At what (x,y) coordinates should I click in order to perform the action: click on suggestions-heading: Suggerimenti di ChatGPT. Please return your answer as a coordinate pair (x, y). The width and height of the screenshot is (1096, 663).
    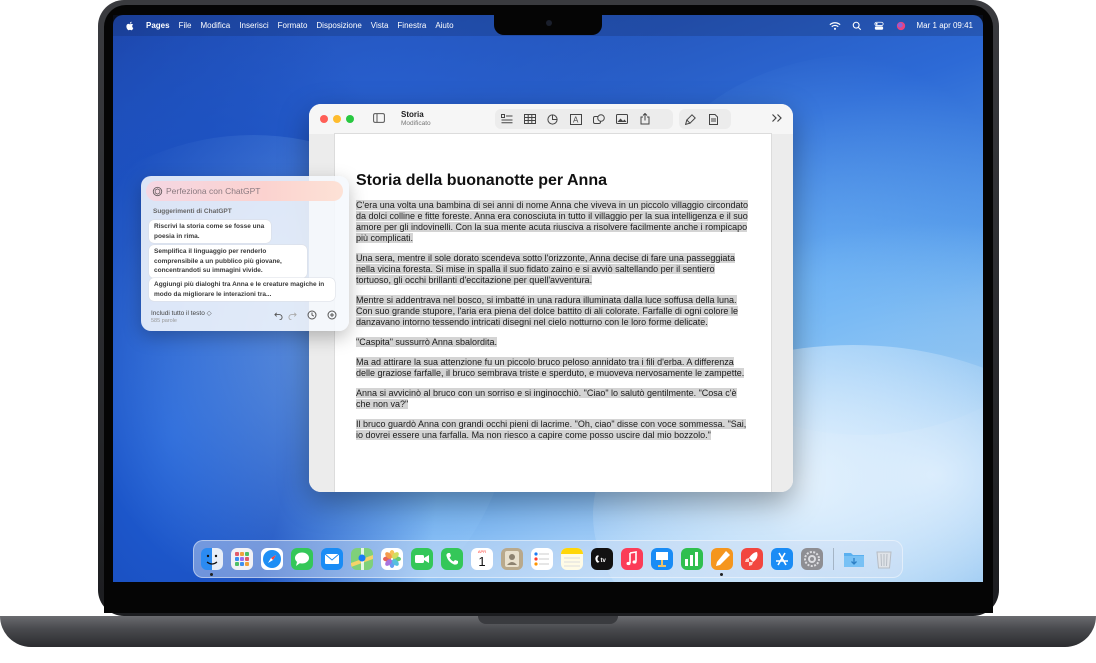
    Looking at the image, I should click on (192, 211).